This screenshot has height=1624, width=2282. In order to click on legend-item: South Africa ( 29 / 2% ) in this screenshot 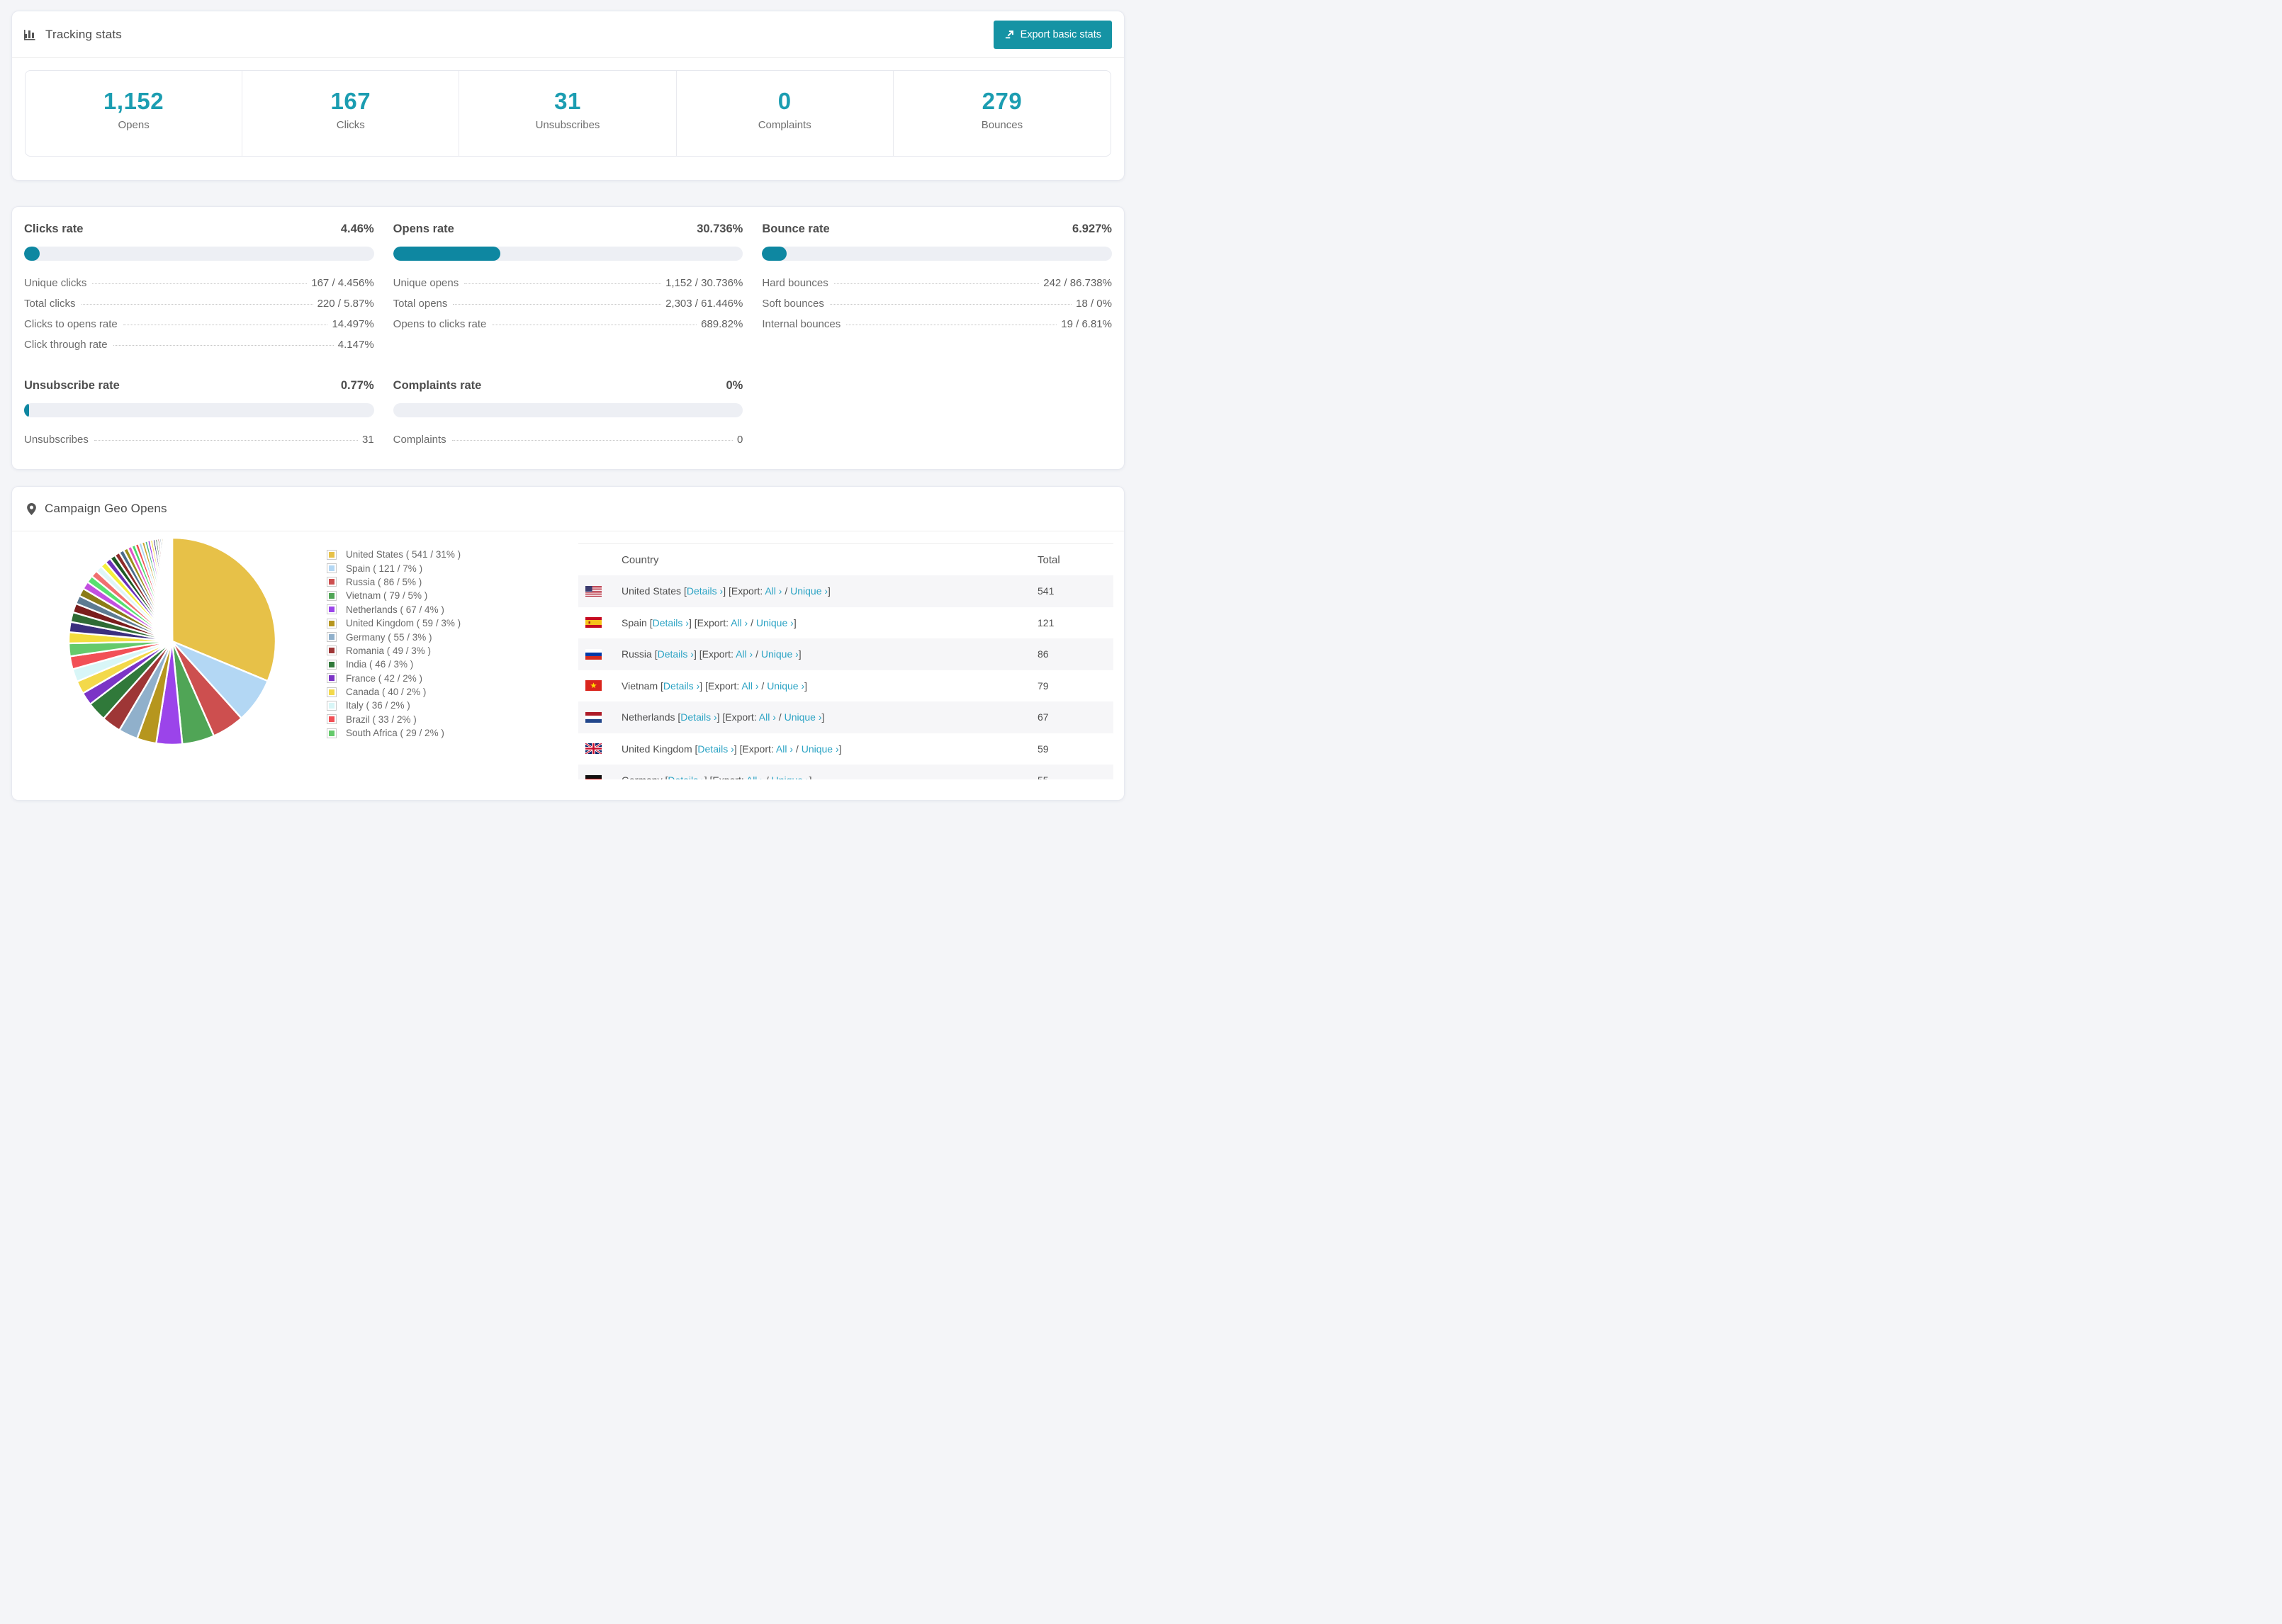, I will do `click(394, 733)`.